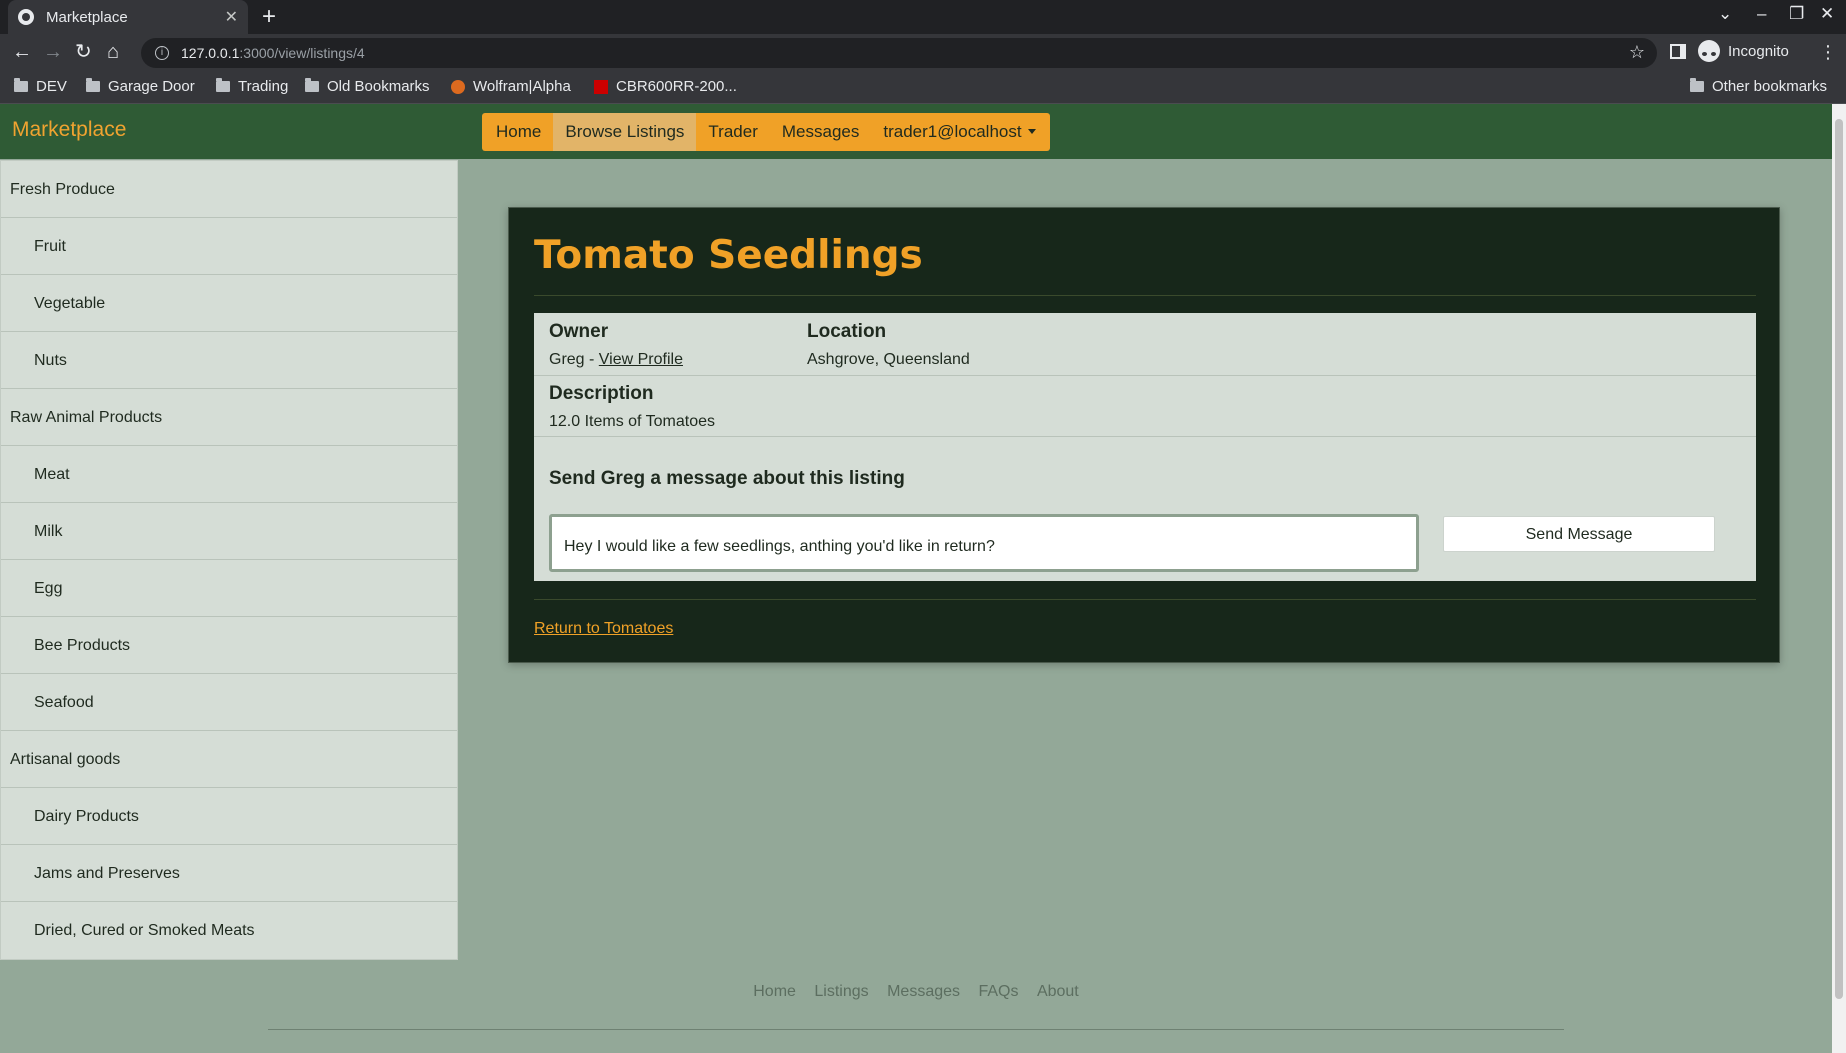 This screenshot has width=1846, height=1053. I want to click on owner-line: Greg - View Profile, so click(616, 360).